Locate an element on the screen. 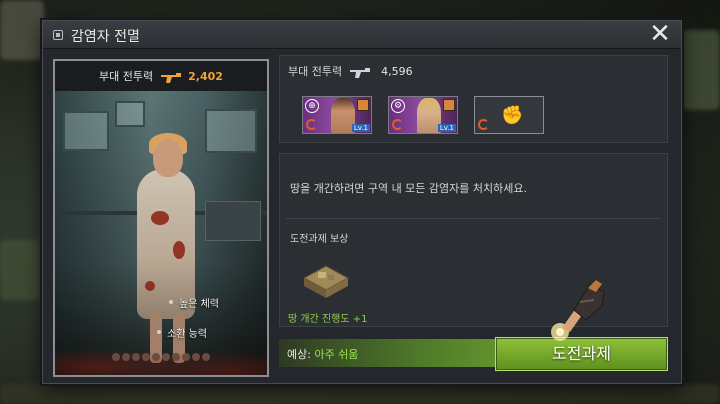 This screenshot has width=720, height=404. enemy-power: 부대 전투력 2,402 is located at coordinates (161, 78).